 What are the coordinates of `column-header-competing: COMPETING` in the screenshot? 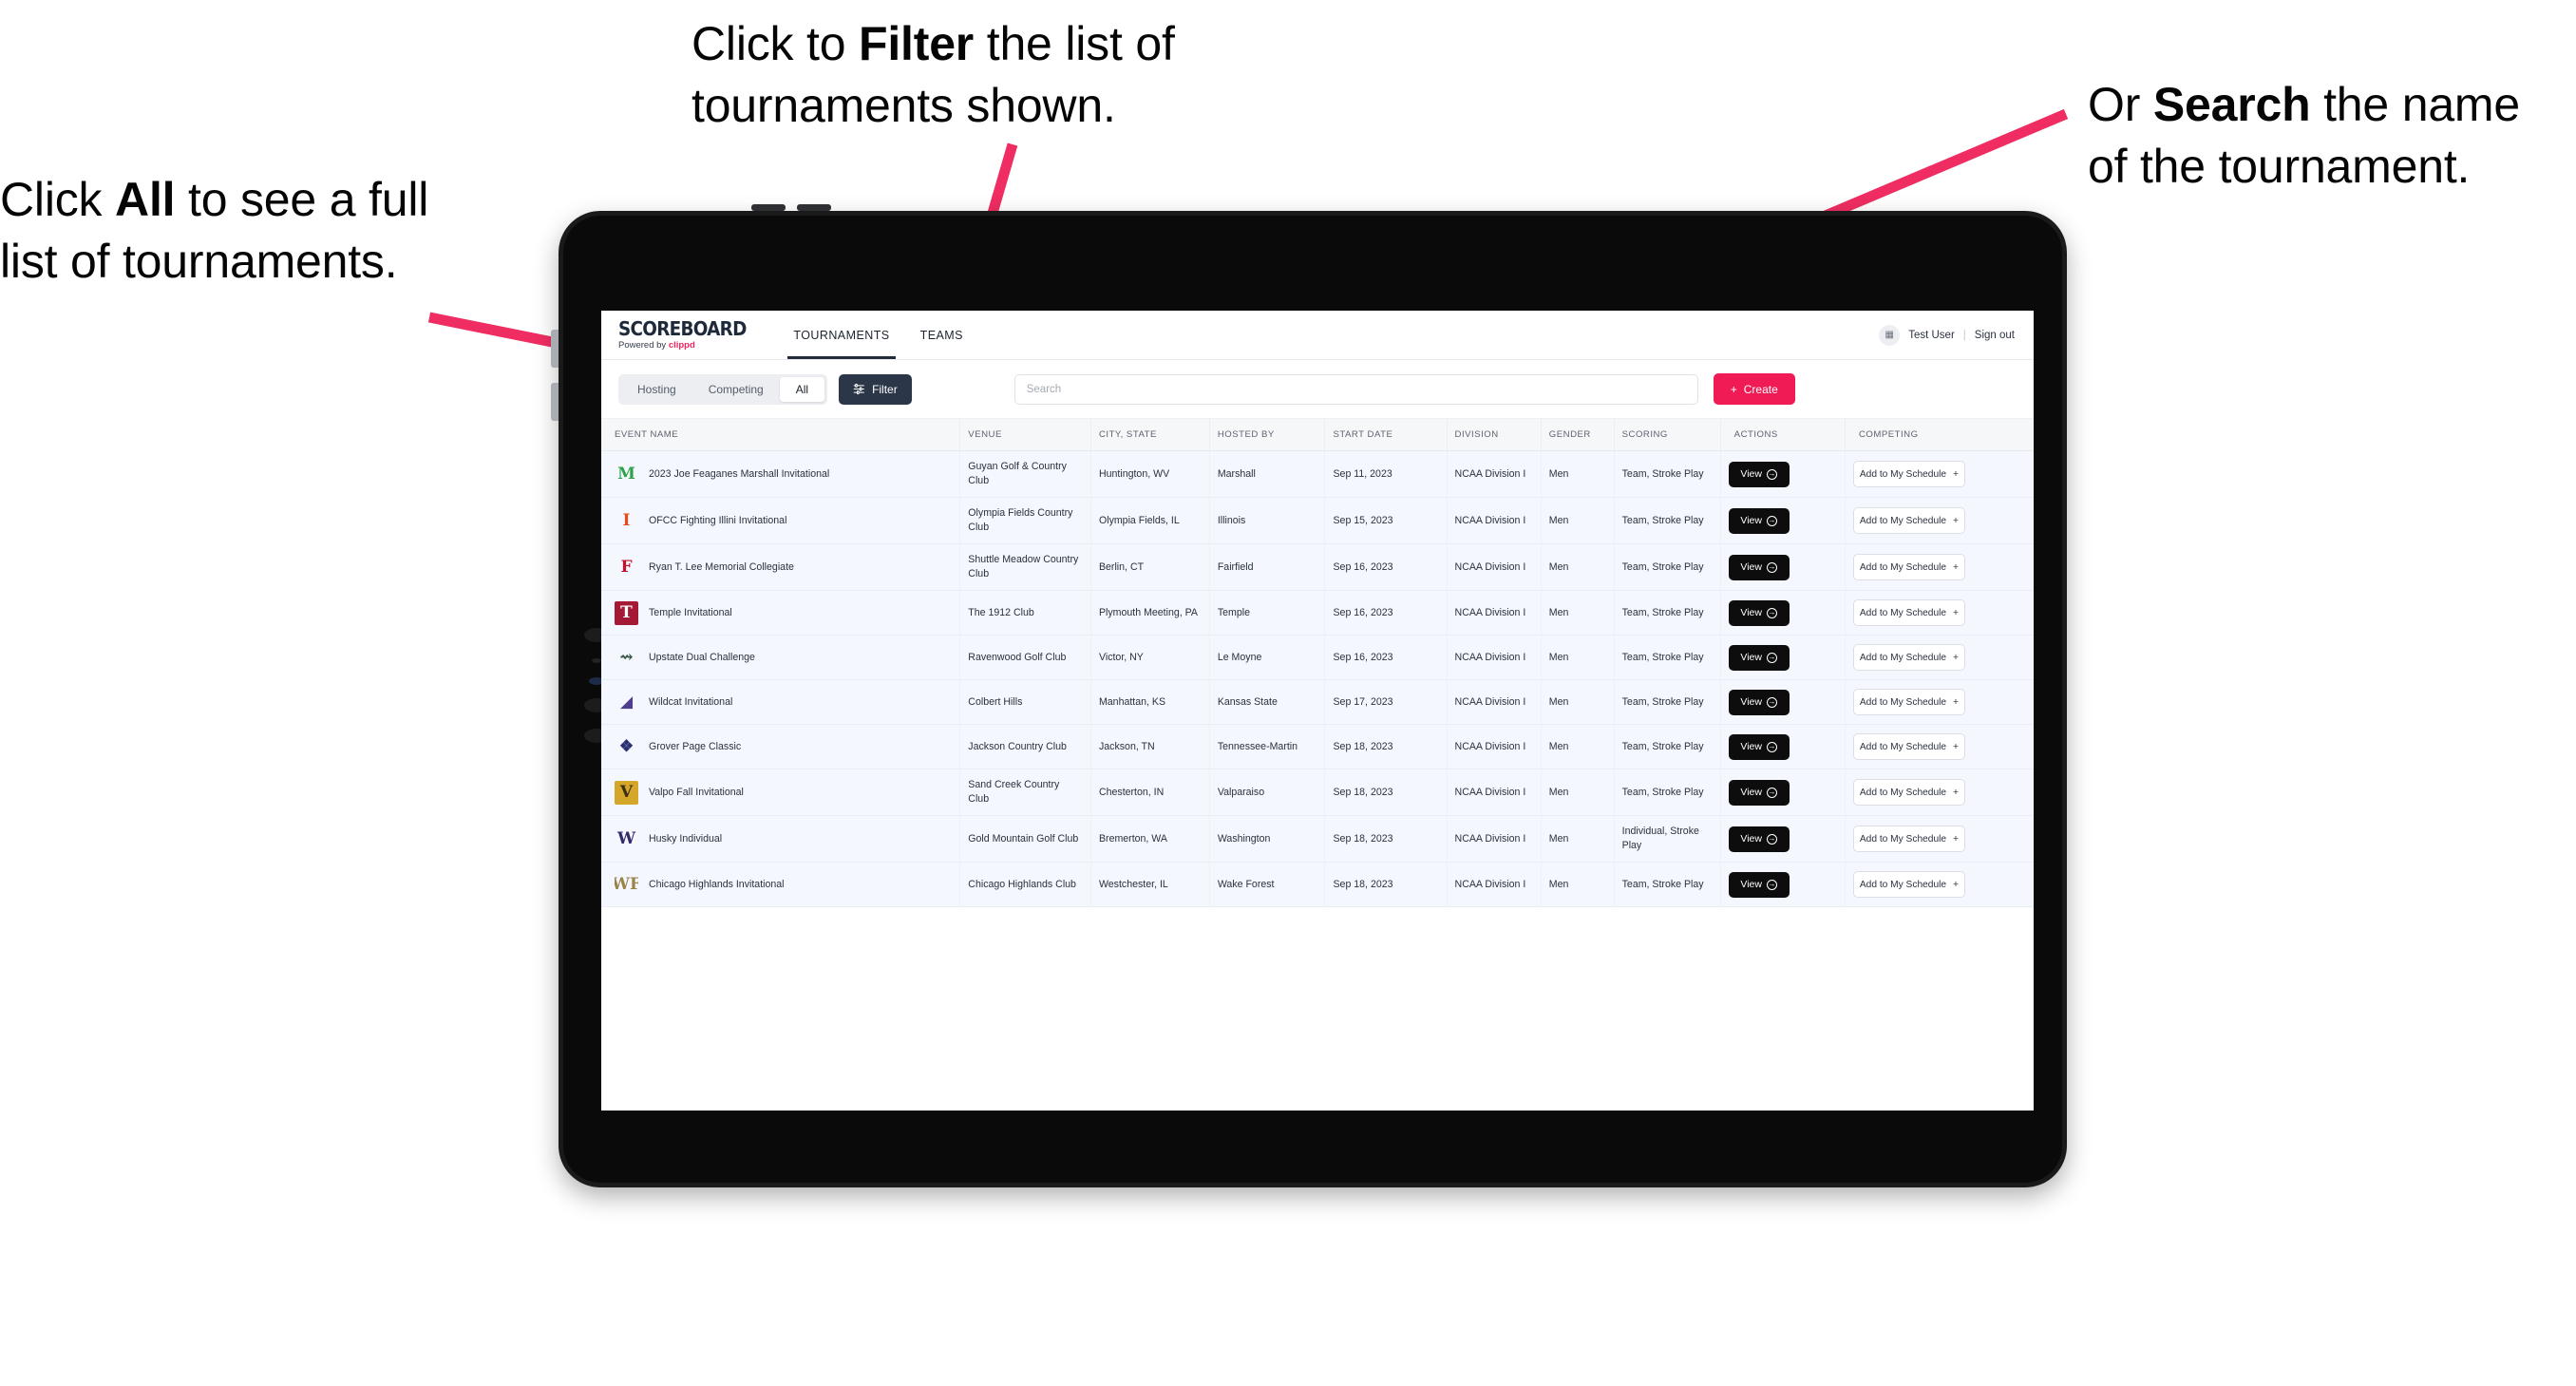 It's located at (1939, 435).